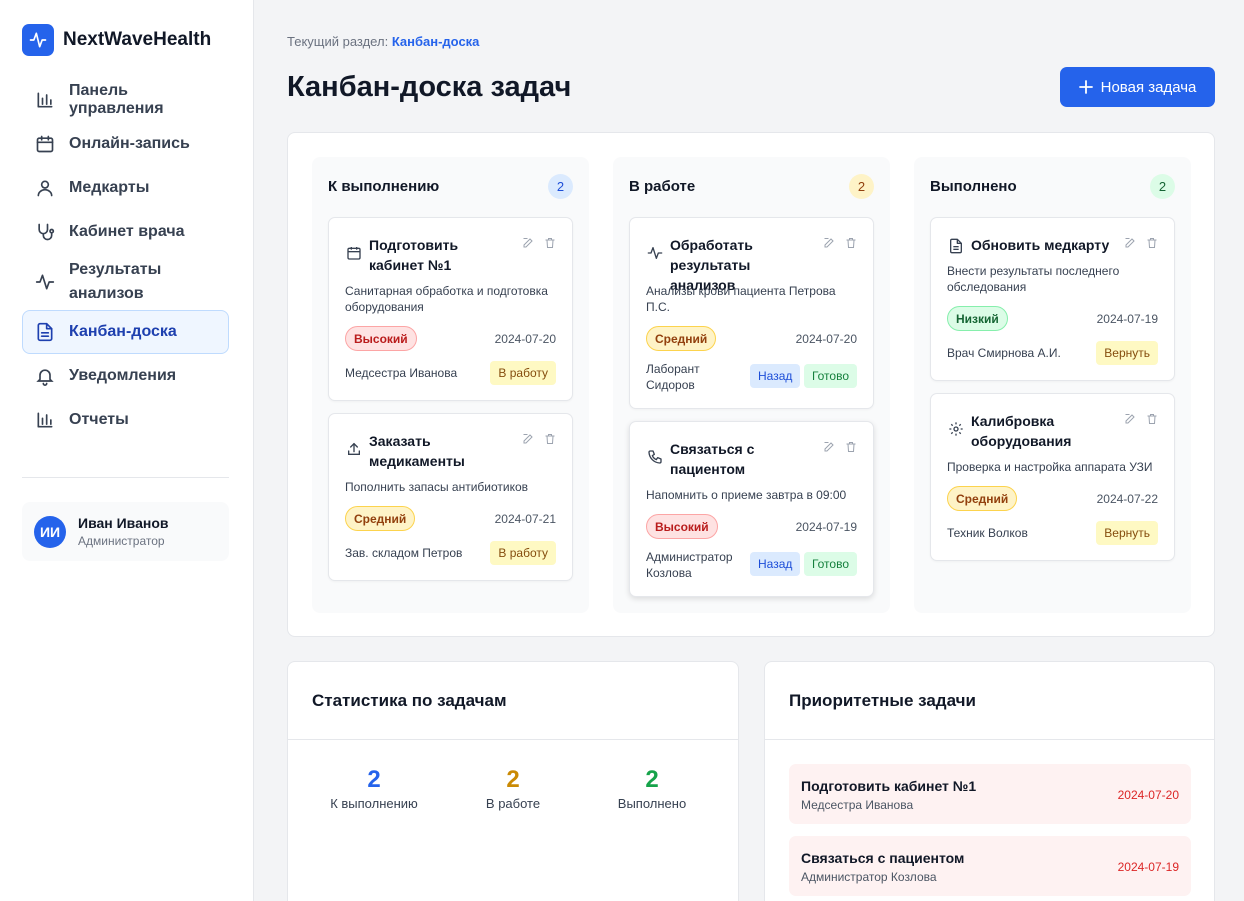 Image resolution: width=1244 pixels, height=901 pixels. What do you see at coordinates (116, 99) in the screenshot?
I see `sidebar-item-label: Панель управления` at bounding box center [116, 99].